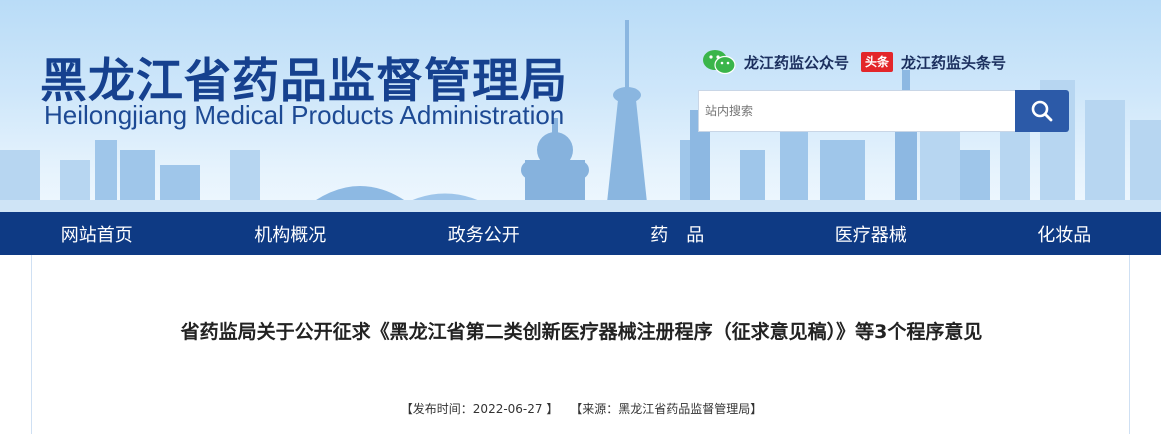 The image size is (1161, 434). Describe the element at coordinates (484, 233) in the screenshot. I see `nav-gov-affairs: 政务公开` at that location.